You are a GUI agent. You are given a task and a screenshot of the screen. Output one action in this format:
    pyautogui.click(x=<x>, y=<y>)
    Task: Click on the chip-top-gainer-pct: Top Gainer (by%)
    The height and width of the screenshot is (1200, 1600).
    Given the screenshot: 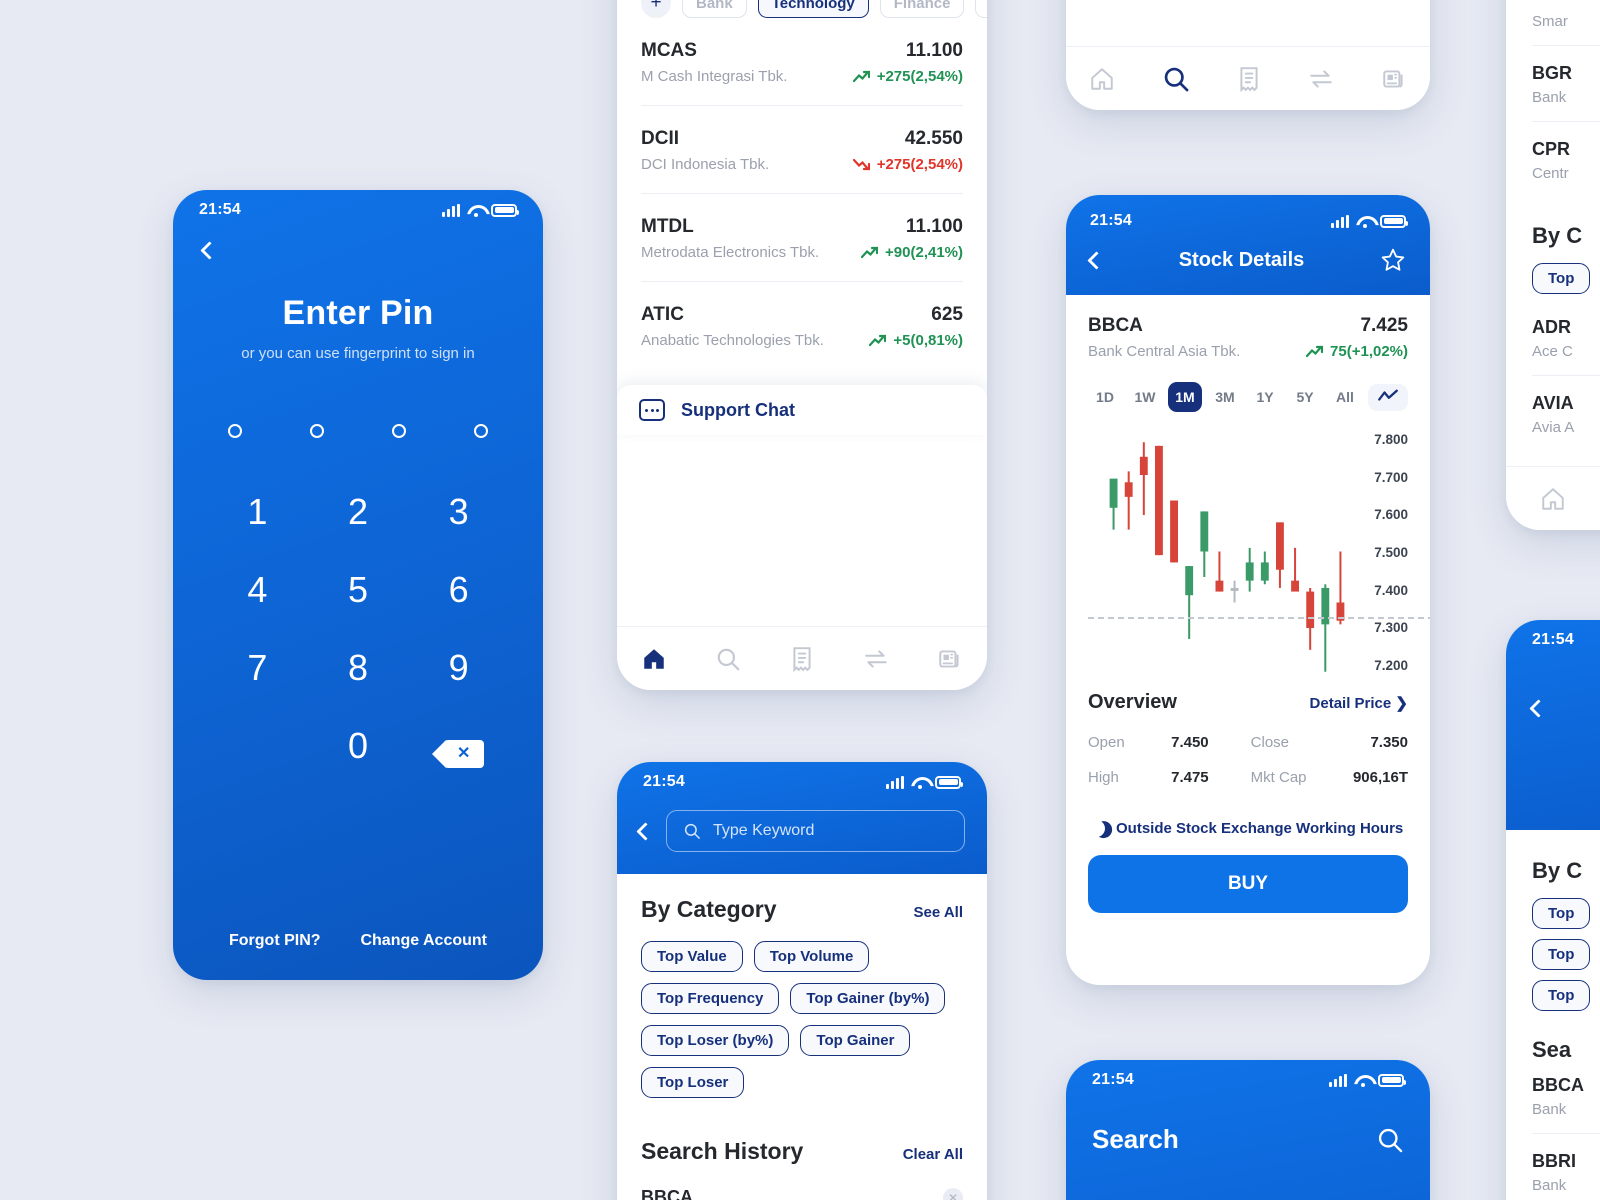 What is the action you would take?
    pyautogui.click(x=868, y=998)
    